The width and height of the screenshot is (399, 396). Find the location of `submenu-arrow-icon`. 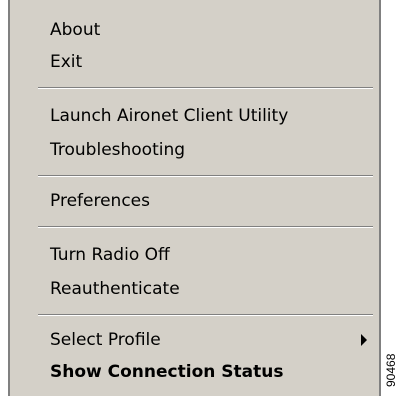

submenu-arrow-icon is located at coordinates (364, 340).